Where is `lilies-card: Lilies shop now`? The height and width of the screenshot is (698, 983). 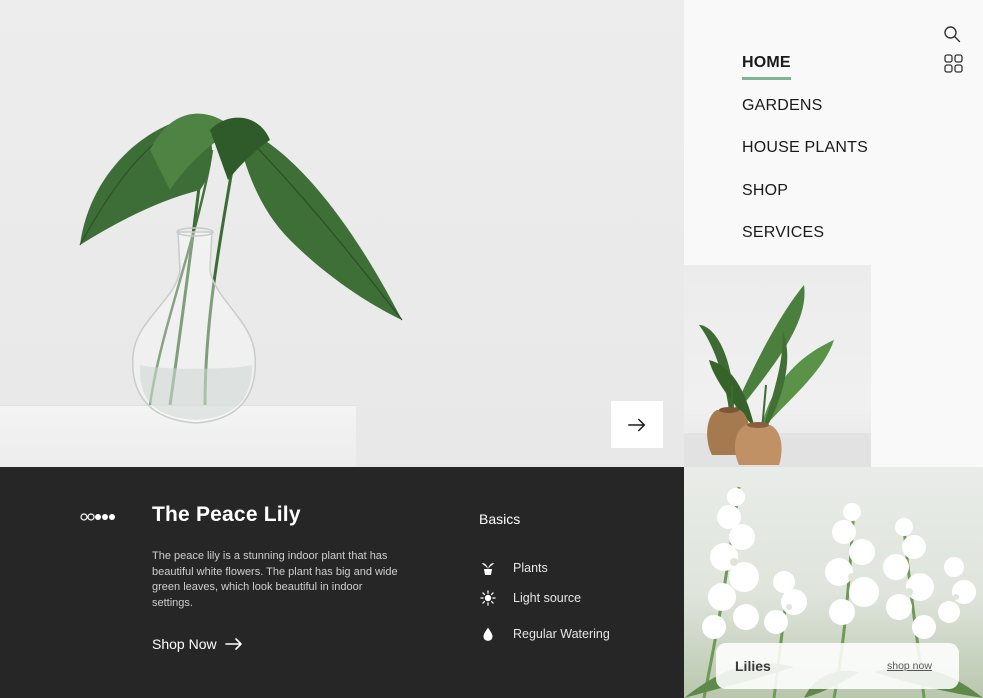 lilies-card: Lilies shop now is located at coordinates (837, 666).